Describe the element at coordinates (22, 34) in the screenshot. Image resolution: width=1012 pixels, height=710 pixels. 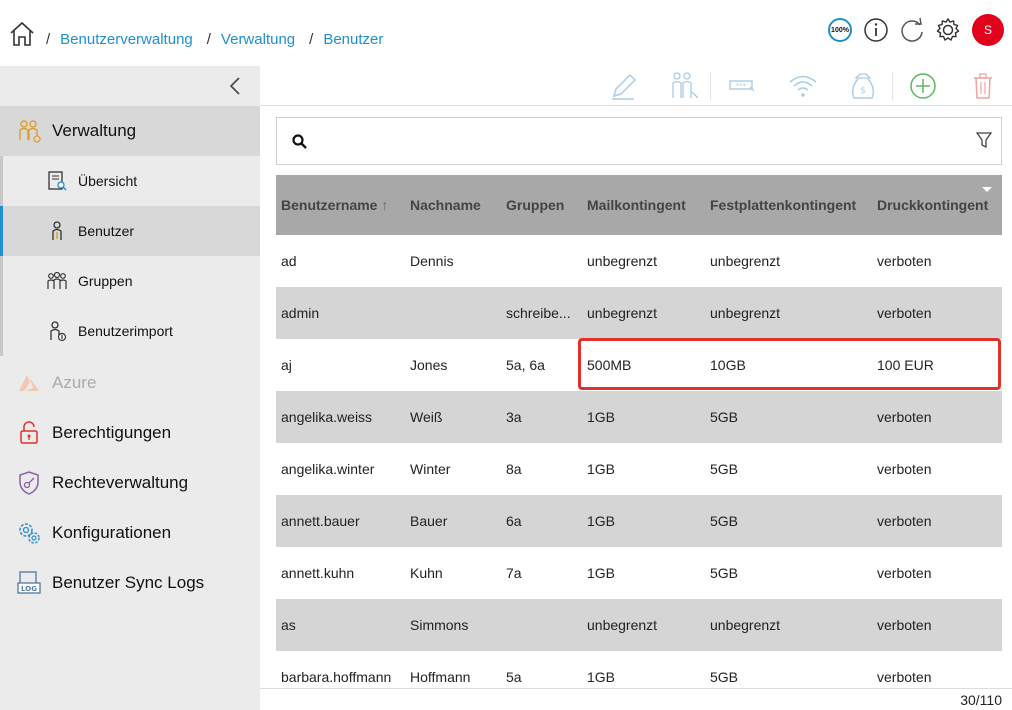
I see `home-icon` at that location.